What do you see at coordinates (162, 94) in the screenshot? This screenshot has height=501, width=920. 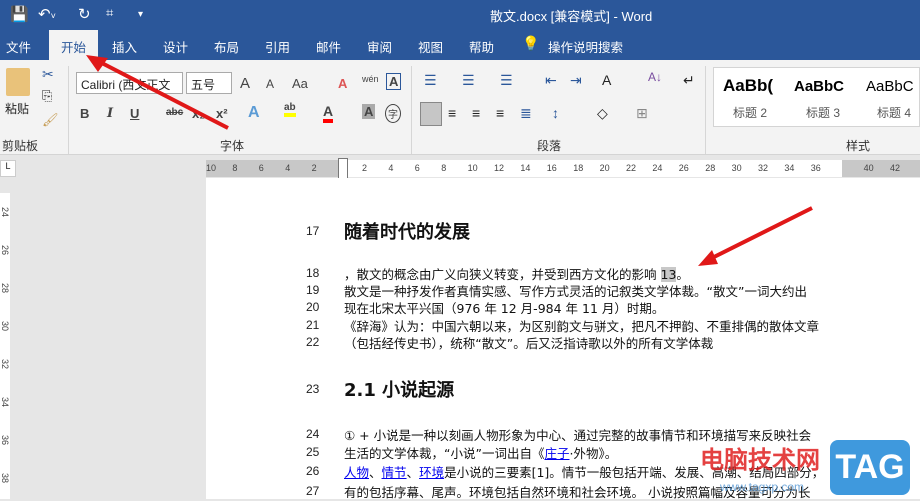 I see `arrow-to-home-tab` at bounding box center [162, 94].